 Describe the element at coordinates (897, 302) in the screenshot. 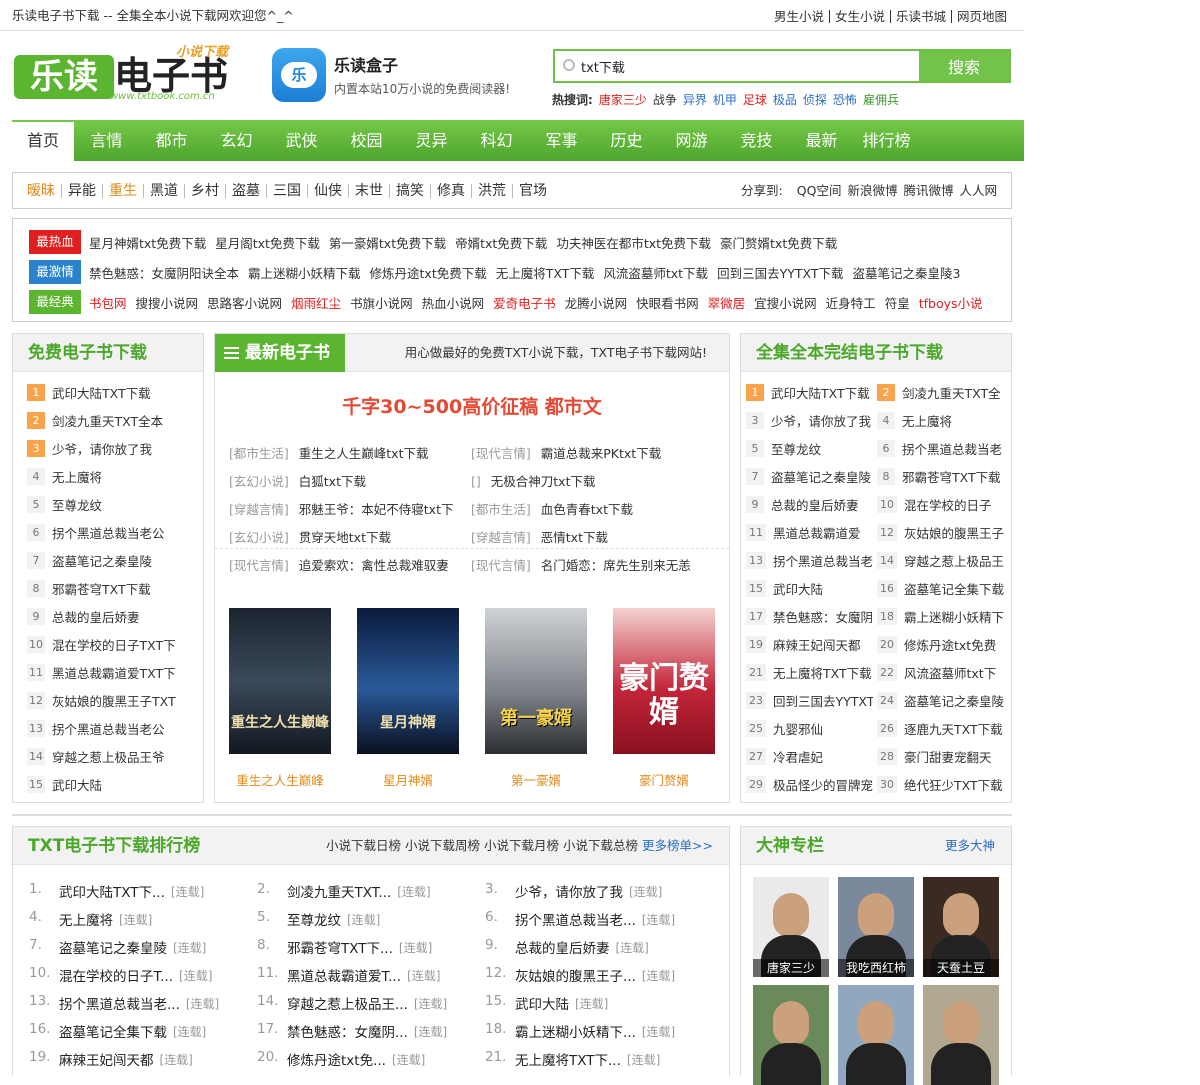

I see `hot-row-link: 符皇` at that location.